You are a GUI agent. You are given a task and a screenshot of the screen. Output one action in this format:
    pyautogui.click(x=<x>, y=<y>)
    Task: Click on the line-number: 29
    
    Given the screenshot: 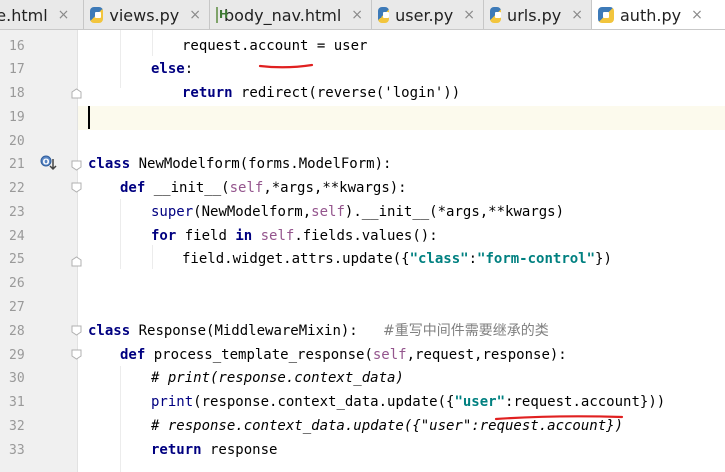 What is the action you would take?
    pyautogui.click(x=17, y=355)
    